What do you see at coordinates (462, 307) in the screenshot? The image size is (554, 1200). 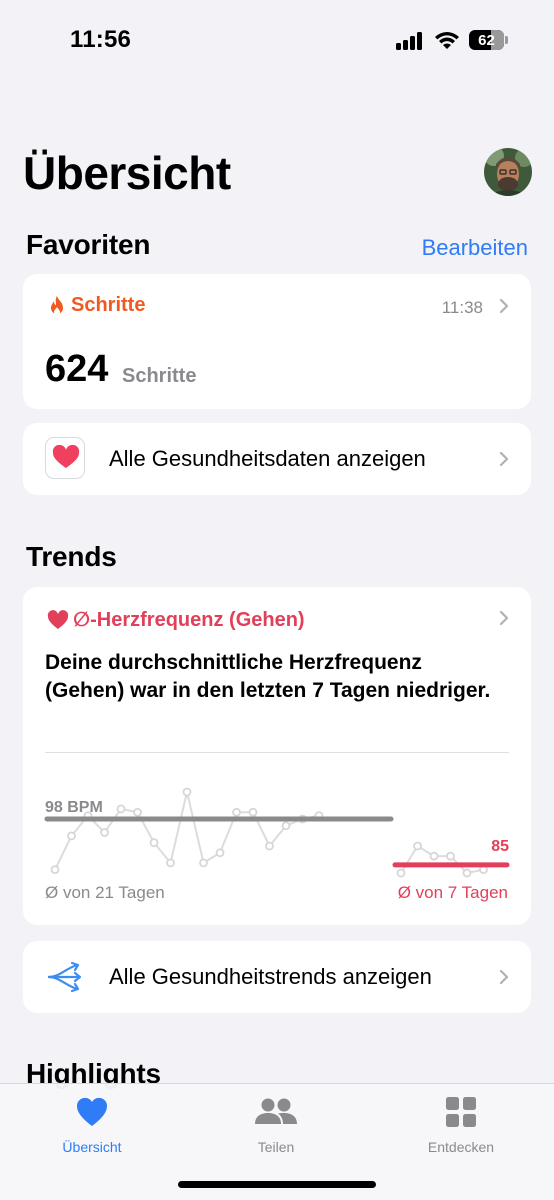 I see `steps-time: 11:38` at bounding box center [462, 307].